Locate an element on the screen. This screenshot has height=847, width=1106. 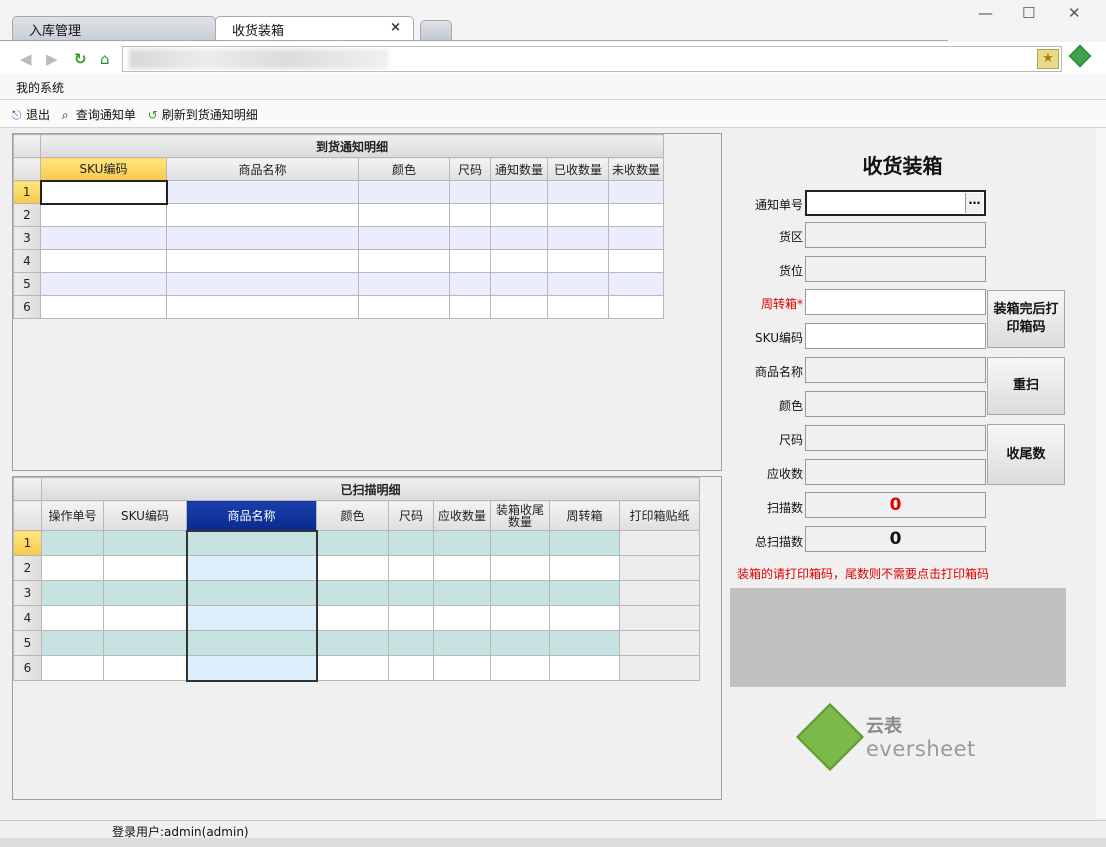
refresh-button: ↺ 刷新到货通知明细 is located at coordinates (203, 114).